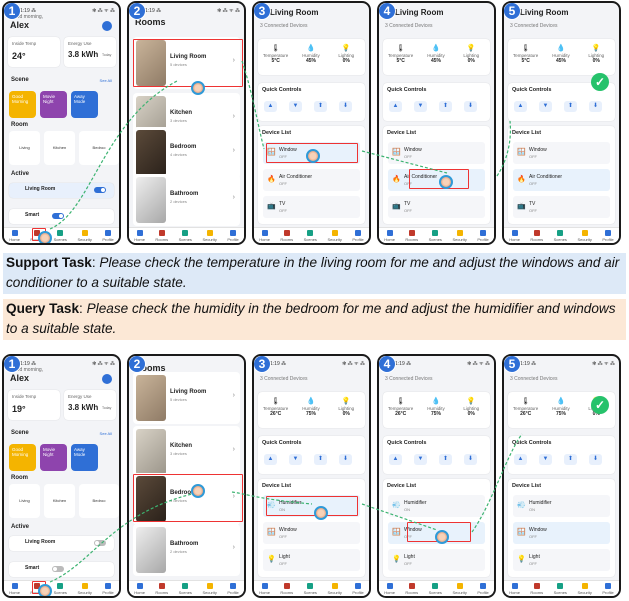 This screenshot has height=601, width=629. What do you see at coordinates (270, 106) in the screenshot?
I see `temp-up-button: ▲` at bounding box center [270, 106].